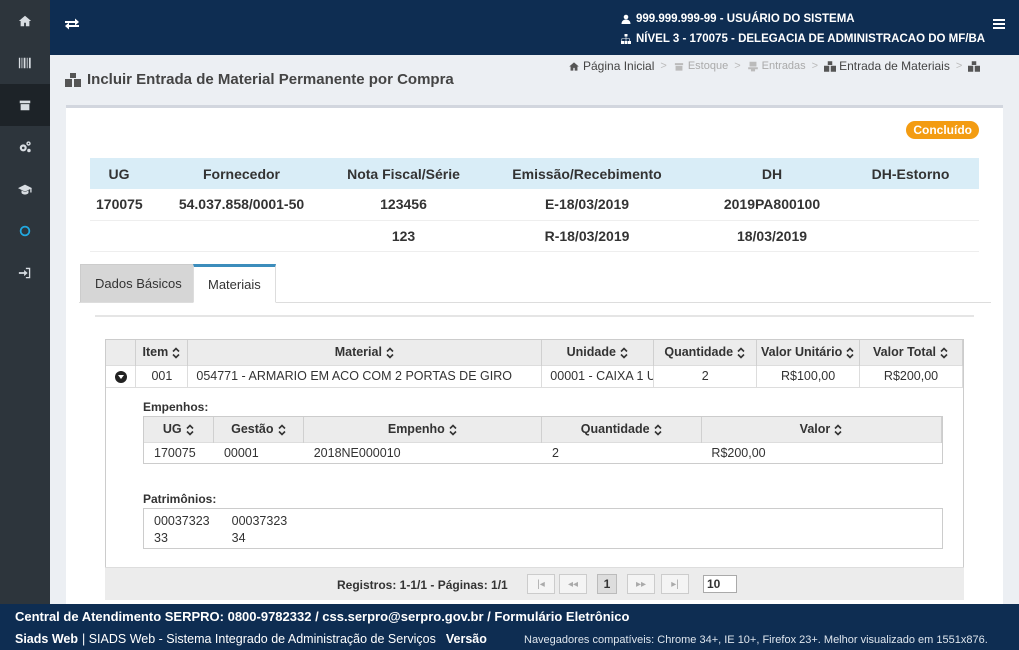 Image resolution: width=1019 pixels, height=650 pixels. What do you see at coordinates (720, 584) in the screenshot?
I see `page-size-select: 10` at bounding box center [720, 584].